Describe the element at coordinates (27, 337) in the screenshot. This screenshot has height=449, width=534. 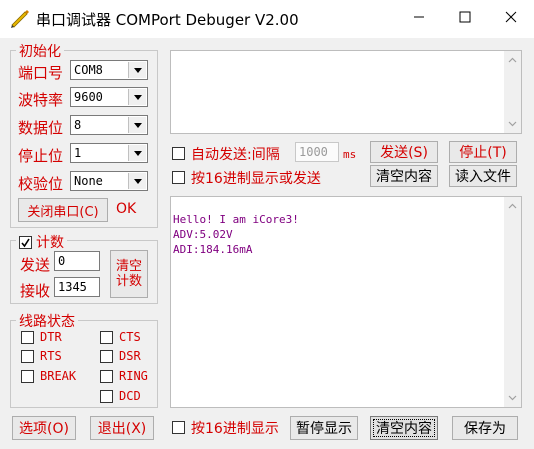
I see `dtr-checkbox` at that location.